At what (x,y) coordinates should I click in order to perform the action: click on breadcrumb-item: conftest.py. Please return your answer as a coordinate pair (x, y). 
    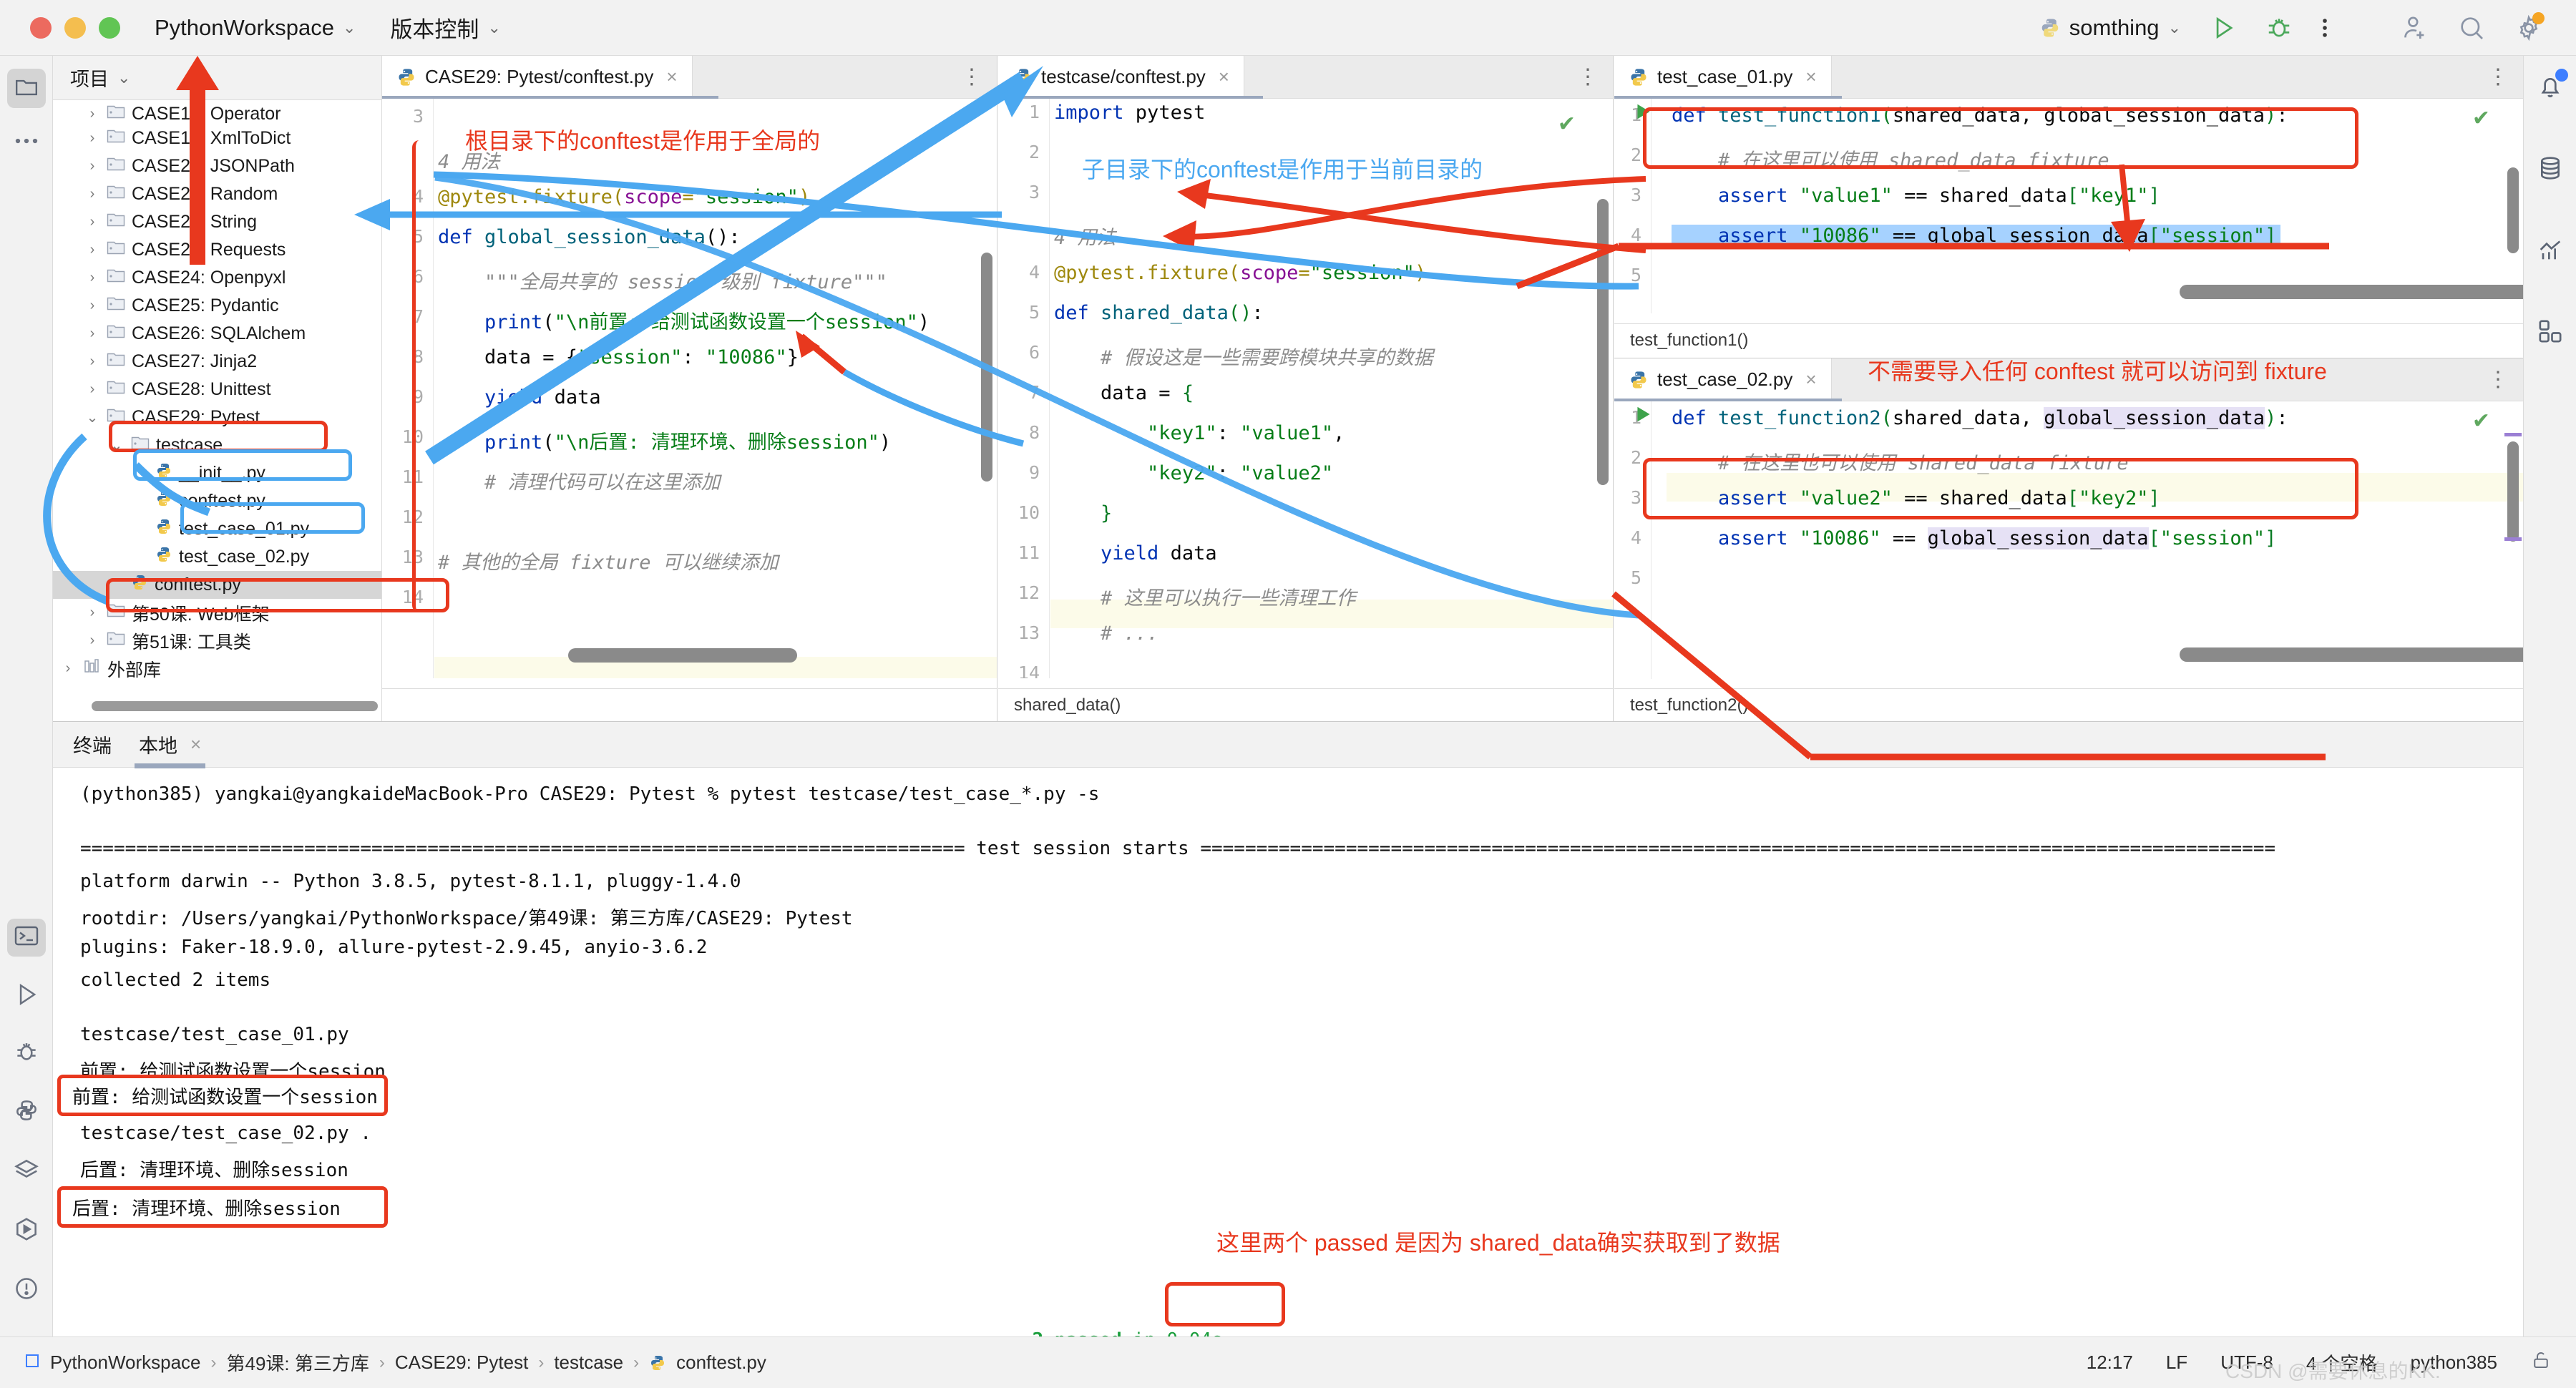
    Looking at the image, I should click on (721, 1363).